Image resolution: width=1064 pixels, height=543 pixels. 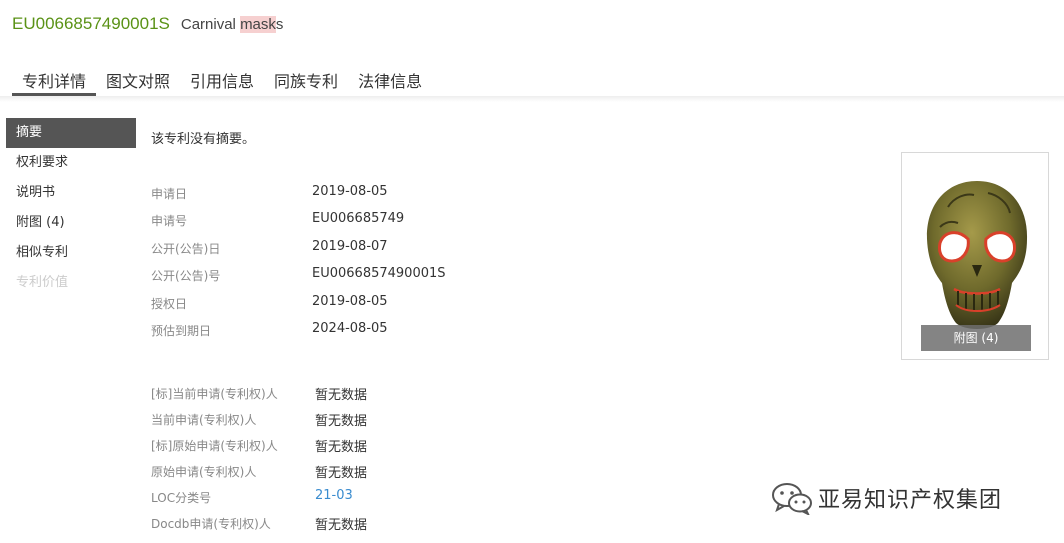 I want to click on field-label: 当前申请(专利权)人, so click(x=204, y=420).